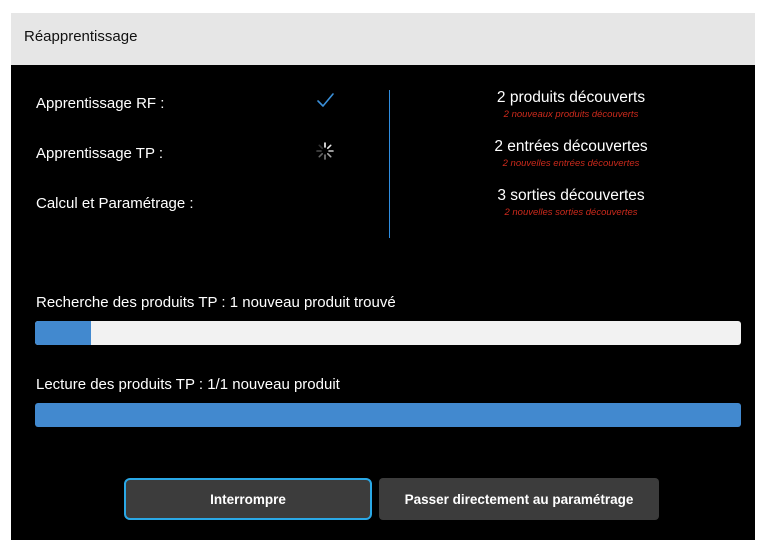 The image size is (757, 540). What do you see at coordinates (81, 36) in the screenshot?
I see `dialog-title: Réapprentissage` at bounding box center [81, 36].